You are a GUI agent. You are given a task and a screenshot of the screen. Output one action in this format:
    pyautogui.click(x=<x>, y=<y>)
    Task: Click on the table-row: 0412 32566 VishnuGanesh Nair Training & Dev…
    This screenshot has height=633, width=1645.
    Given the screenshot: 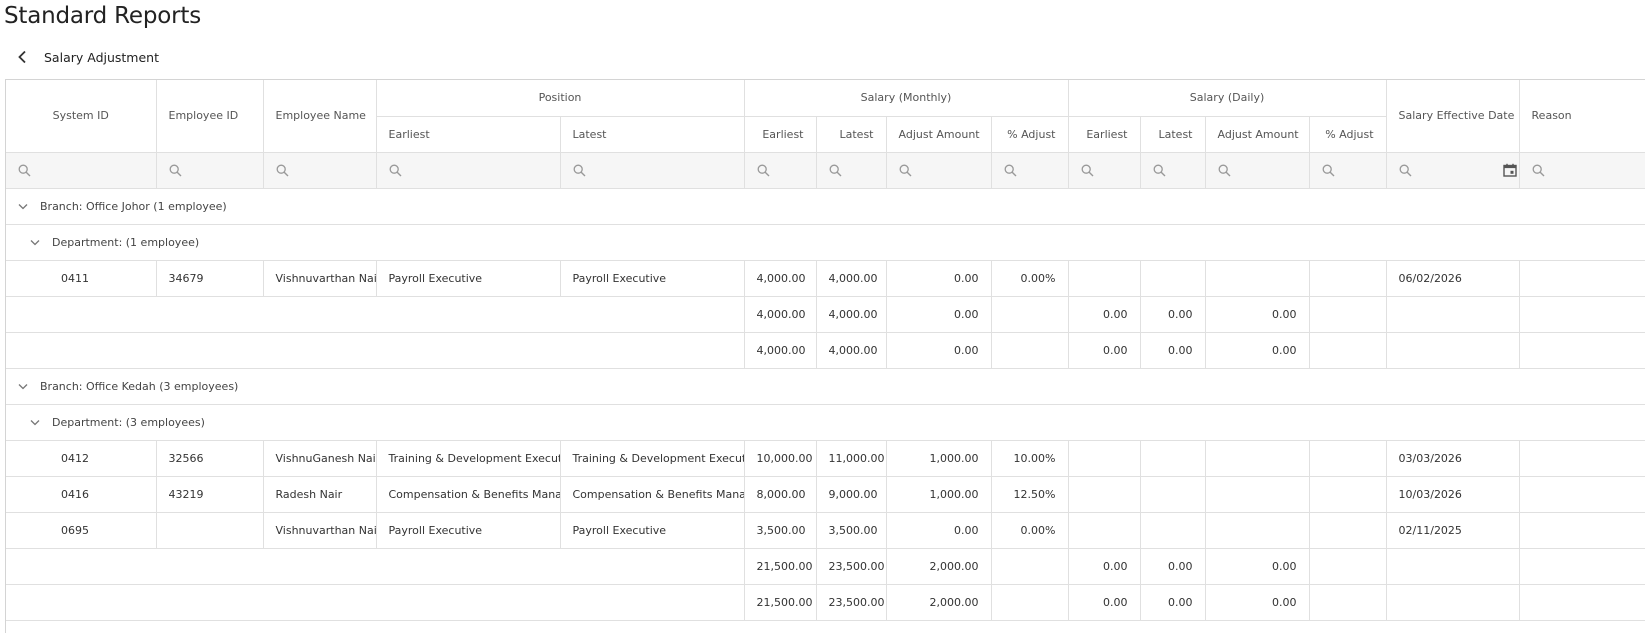 What is the action you would take?
    pyautogui.click(x=825, y=458)
    